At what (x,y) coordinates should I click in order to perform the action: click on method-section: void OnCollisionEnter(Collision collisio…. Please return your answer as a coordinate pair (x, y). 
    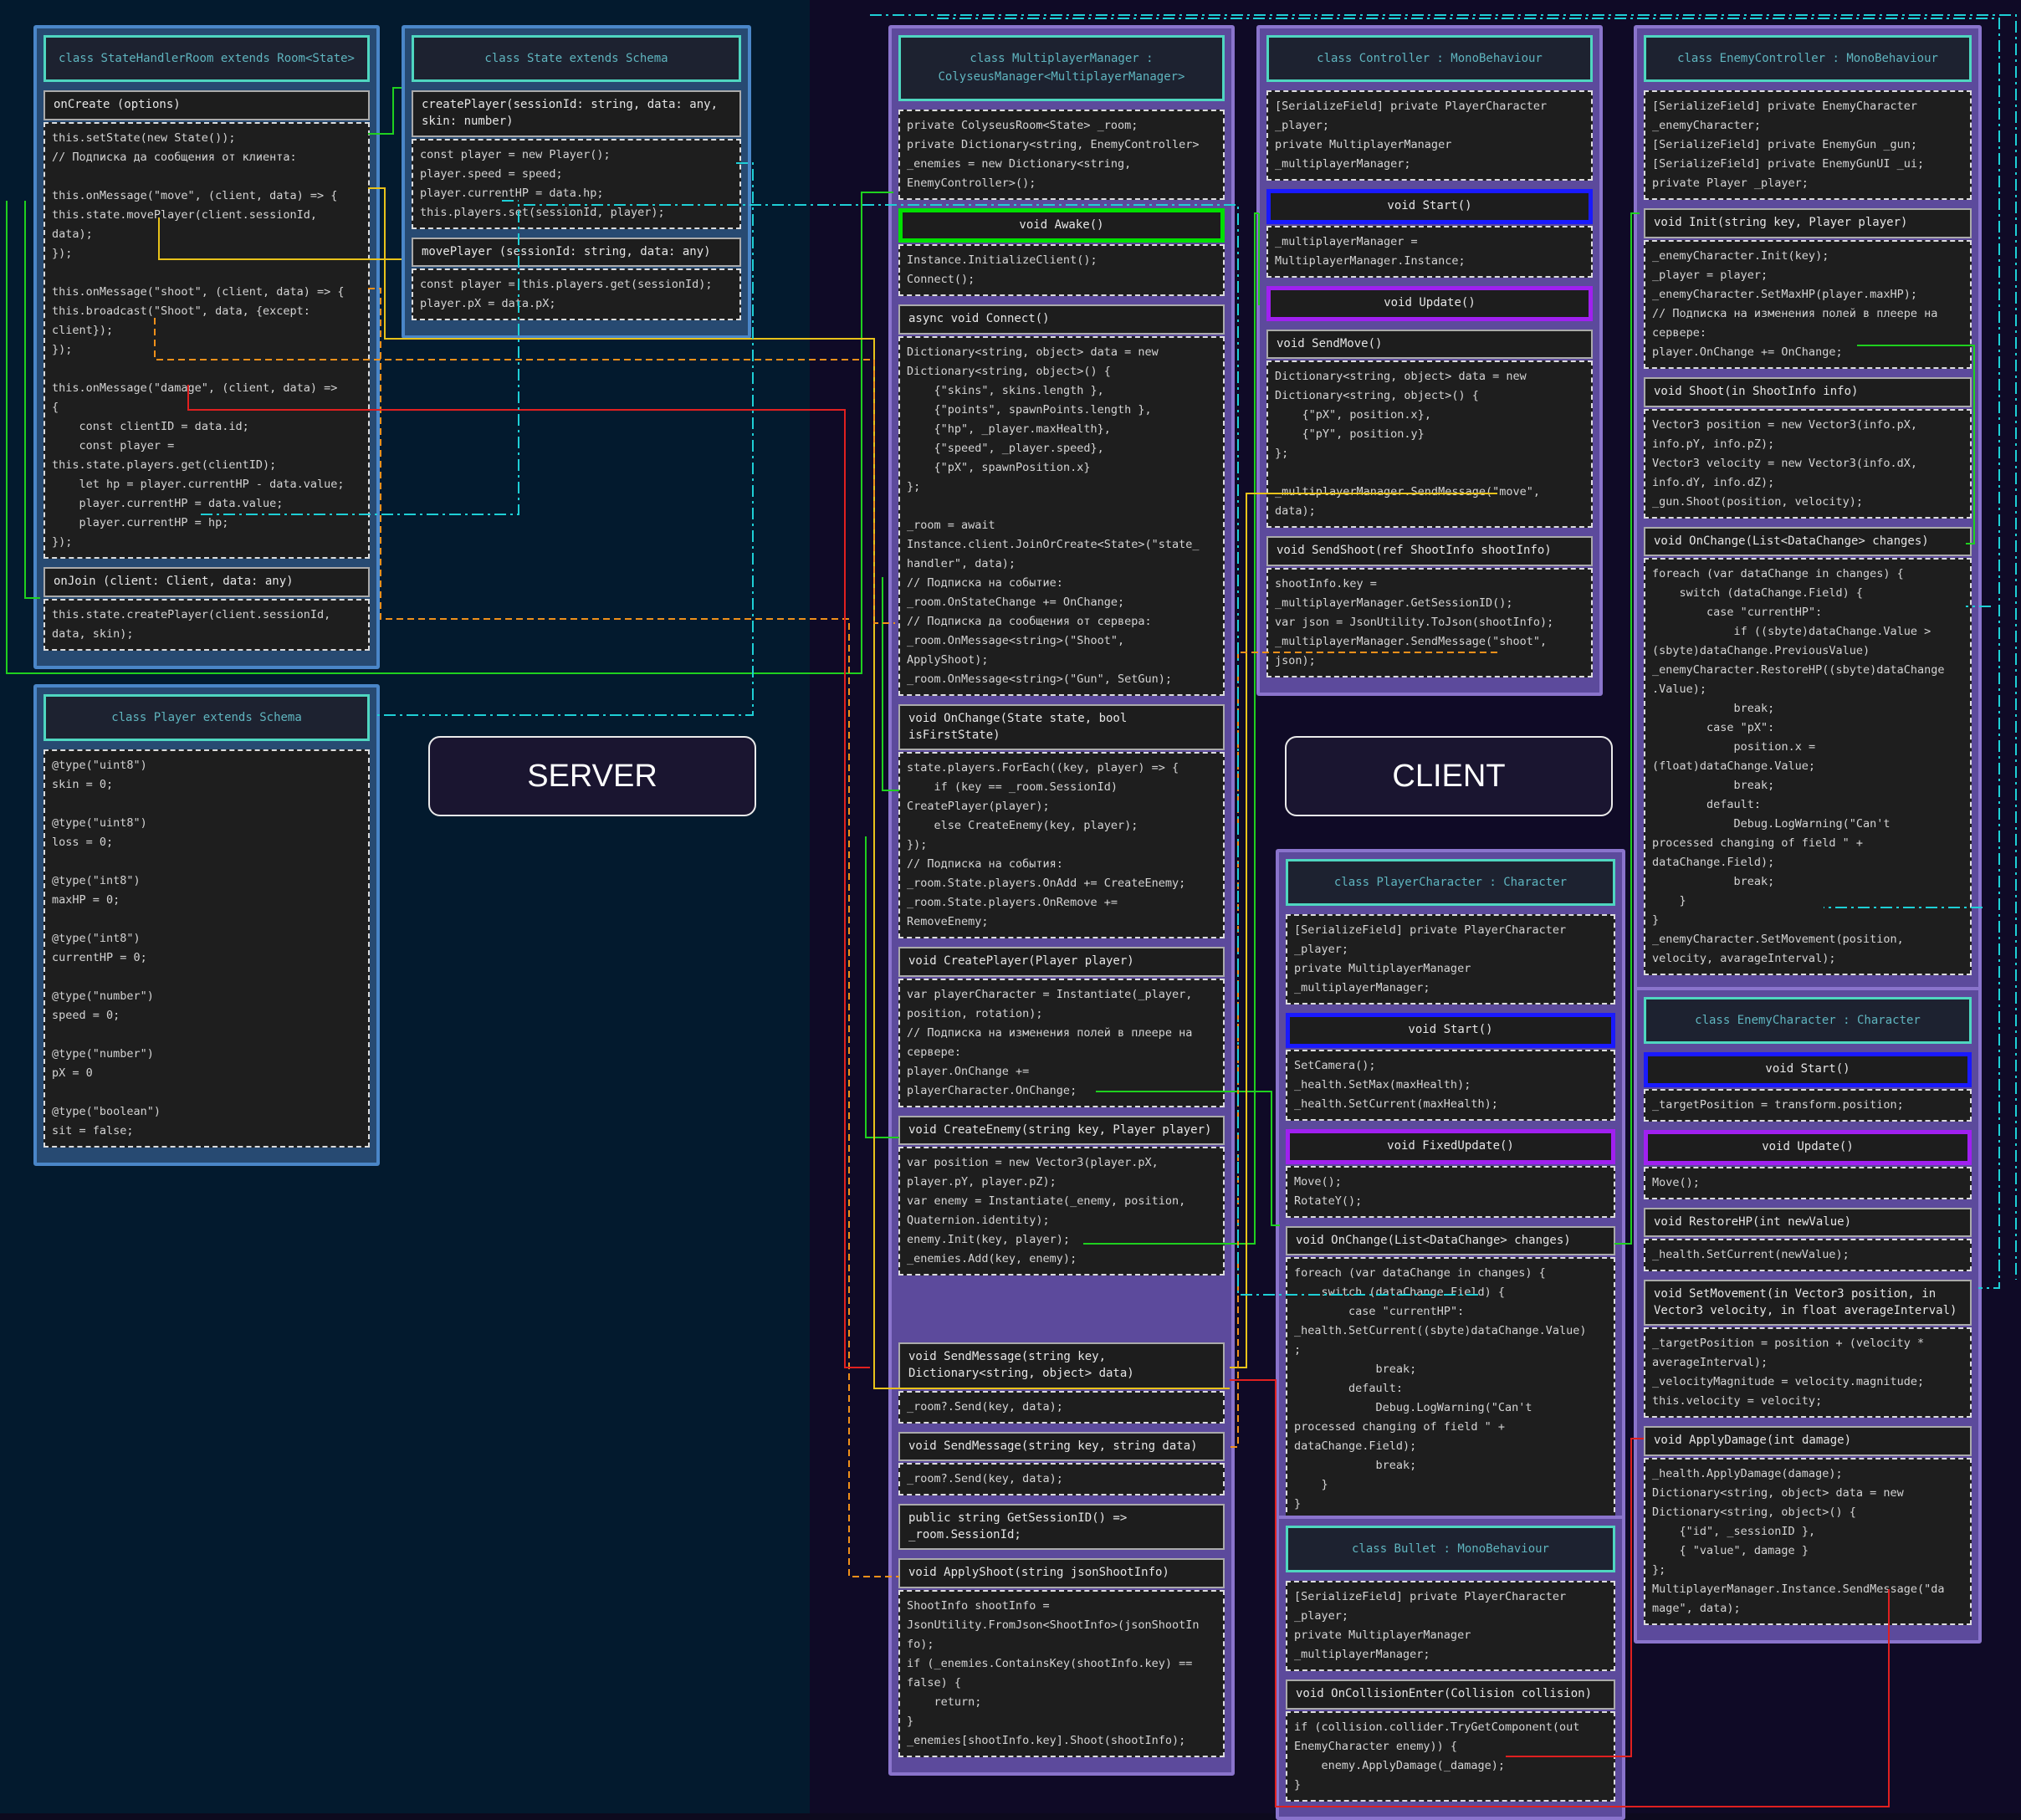
    Looking at the image, I should click on (1450, 1740).